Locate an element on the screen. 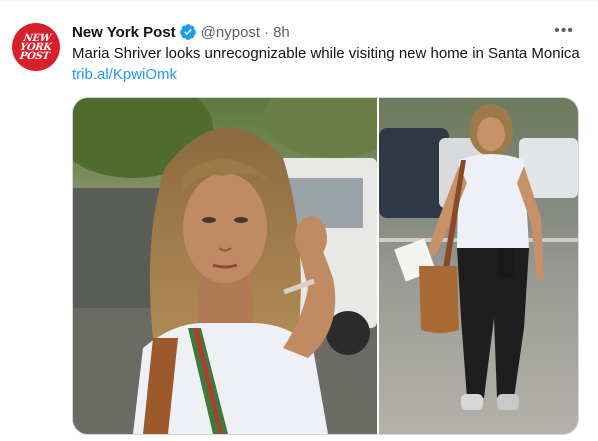  tweet-timestamp: 8h is located at coordinates (281, 32).